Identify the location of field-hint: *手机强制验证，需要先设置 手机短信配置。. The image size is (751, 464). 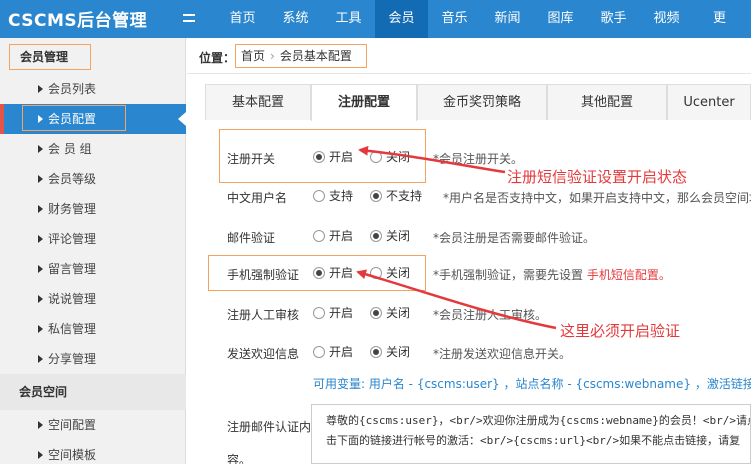
(552, 275).